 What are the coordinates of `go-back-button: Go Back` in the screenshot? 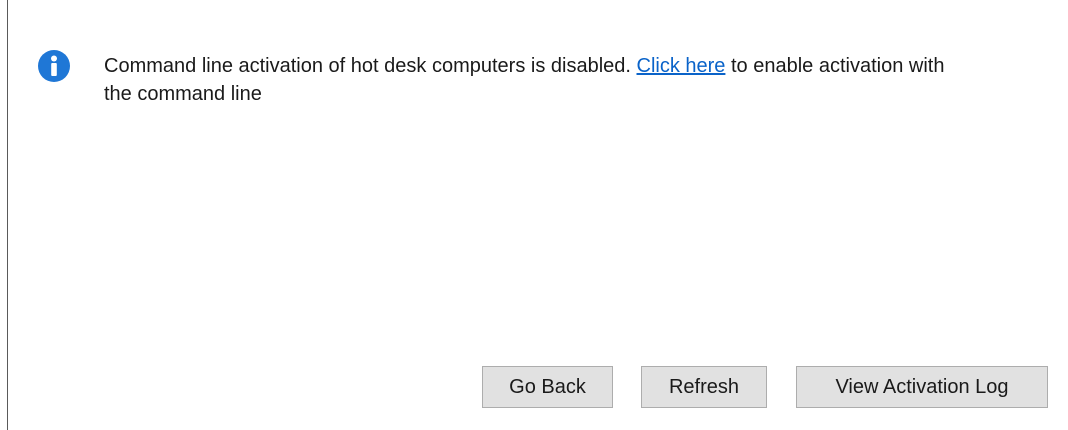 It's located at (547, 387).